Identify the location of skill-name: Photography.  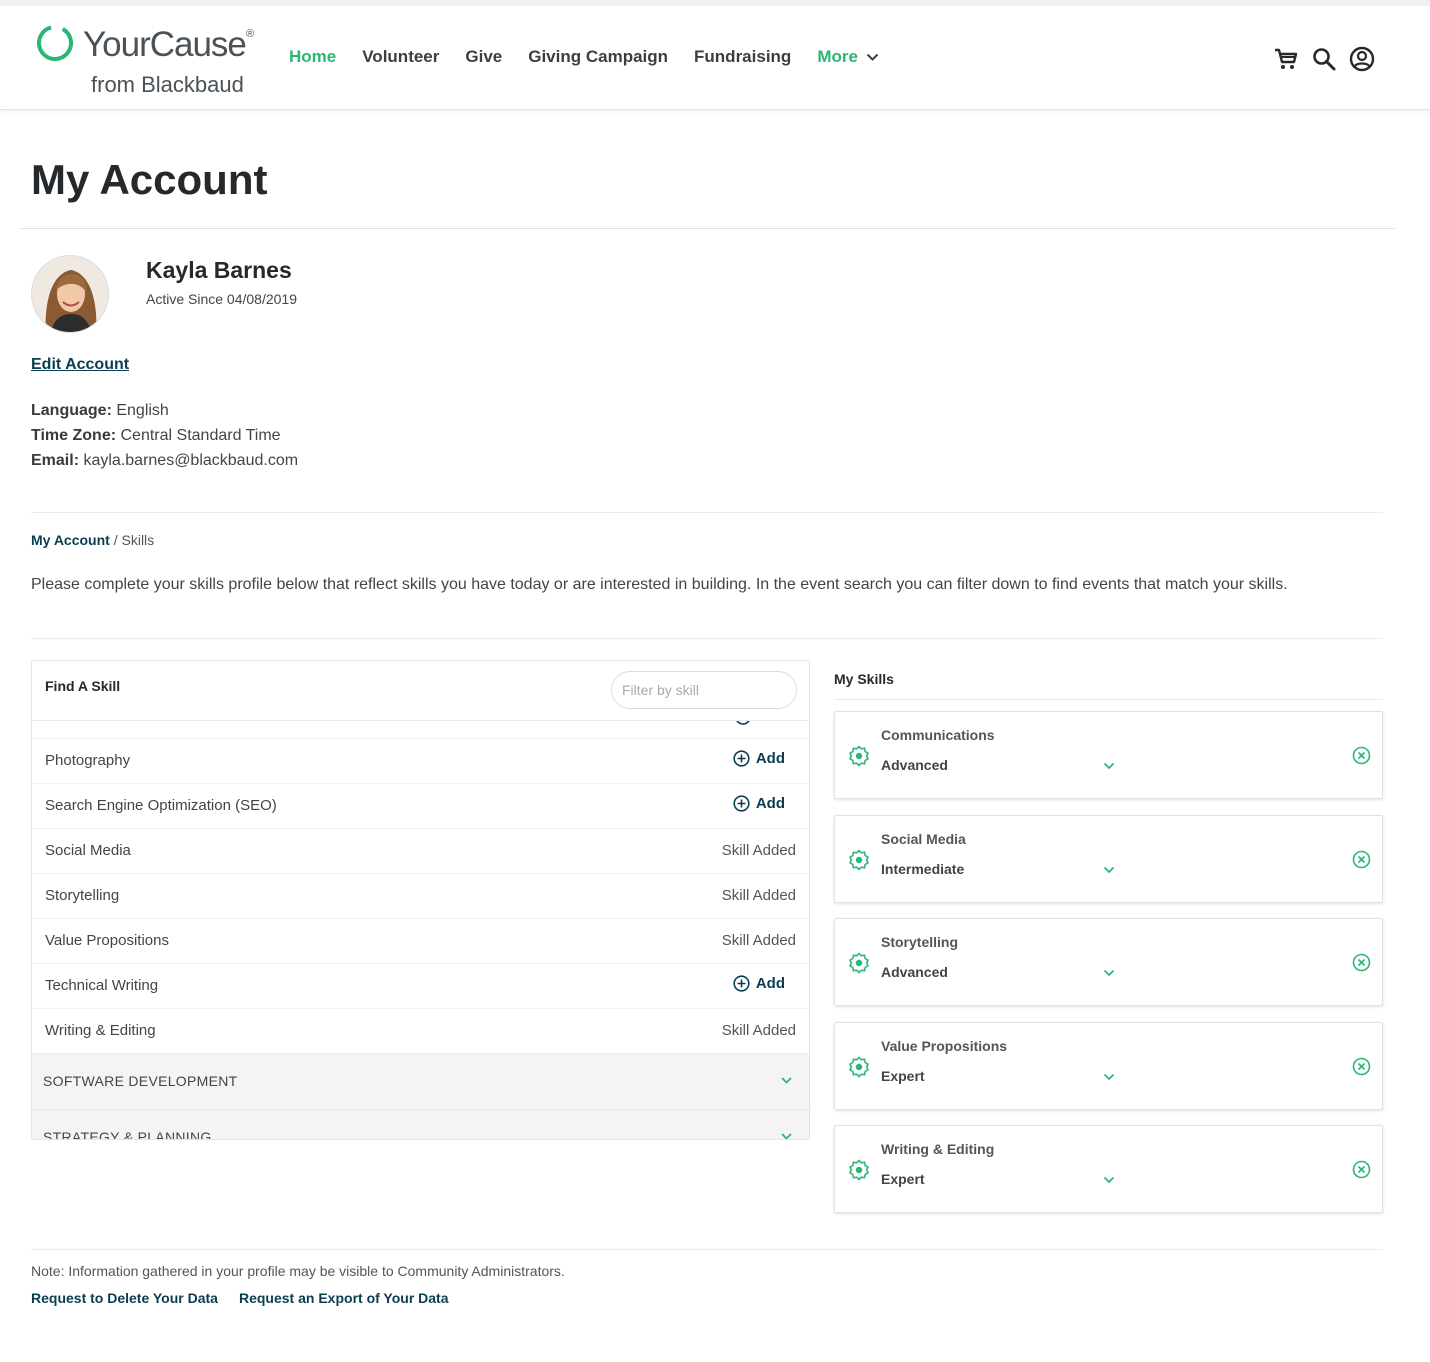
(88, 760).